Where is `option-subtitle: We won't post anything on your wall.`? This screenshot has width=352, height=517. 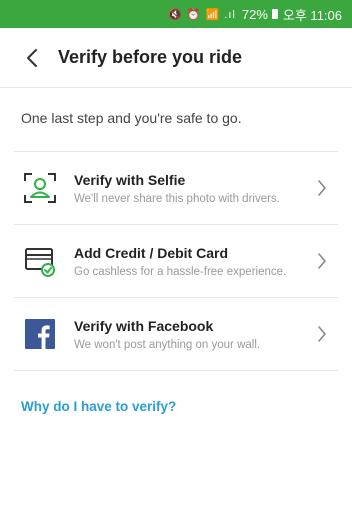
option-subtitle: We won't post anything on your wall. is located at coordinates (167, 344).